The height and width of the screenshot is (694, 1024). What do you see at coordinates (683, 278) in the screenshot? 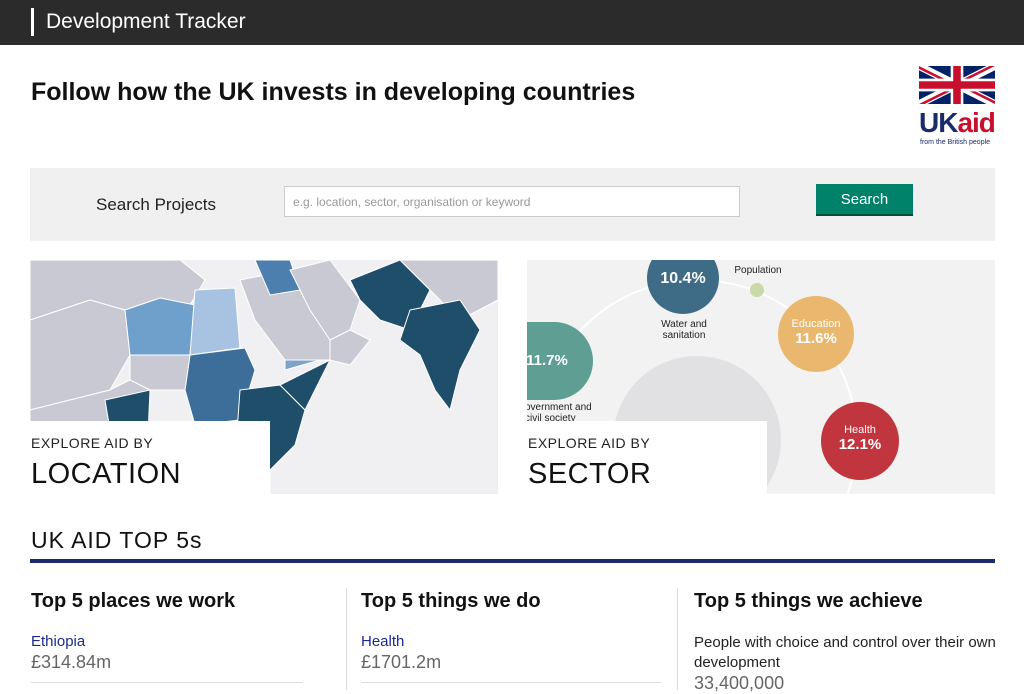
I see `sector-value-water: 10.4%` at bounding box center [683, 278].